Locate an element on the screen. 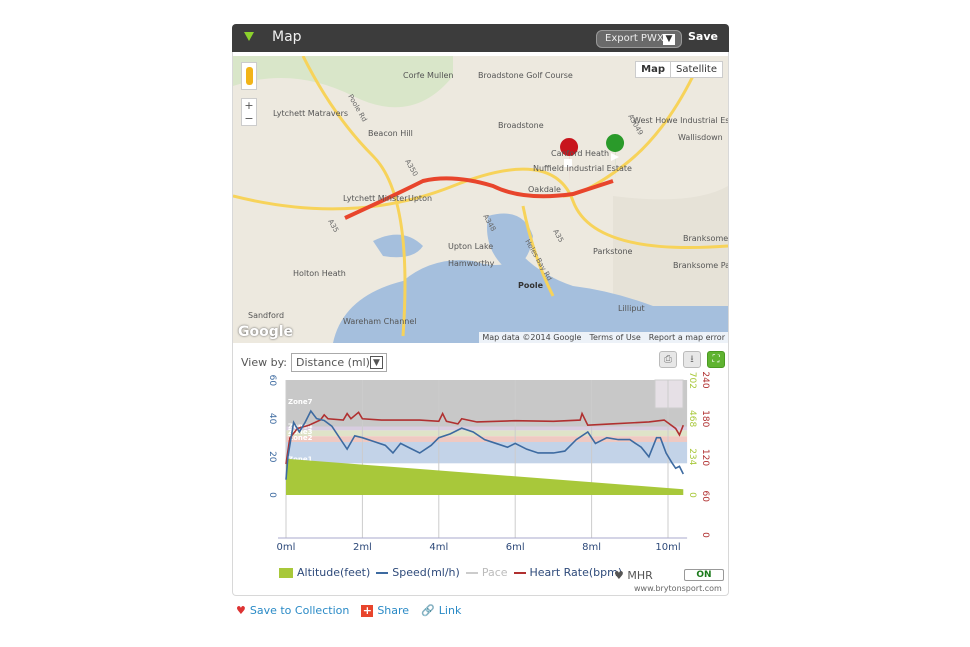 The image size is (970, 647). pace-tick-label: 234 is located at coordinates (692, 456).